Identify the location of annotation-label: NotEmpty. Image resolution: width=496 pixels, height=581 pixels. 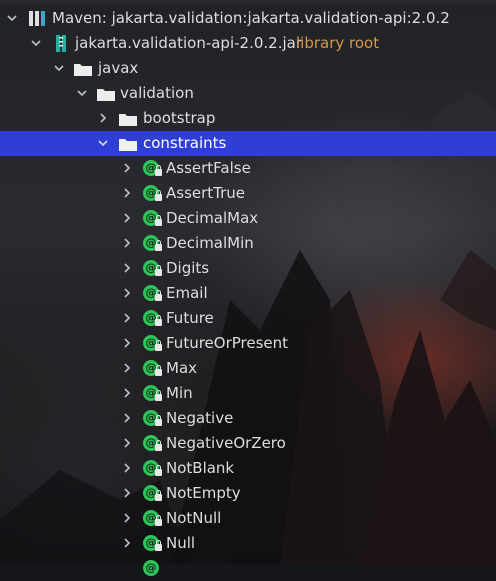
(203, 493).